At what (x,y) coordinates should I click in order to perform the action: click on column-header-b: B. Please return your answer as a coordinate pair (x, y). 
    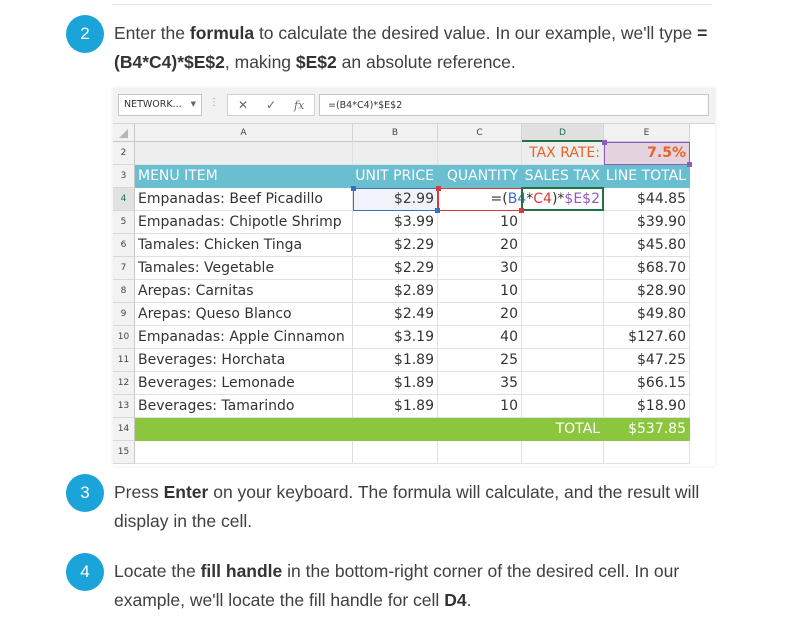
    Looking at the image, I should click on (395, 133).